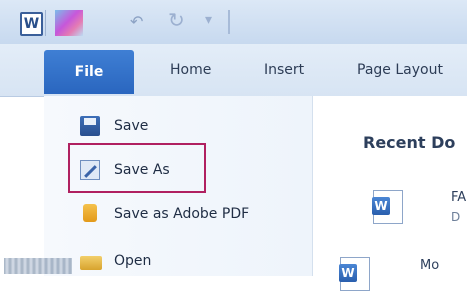  Describe the element at coordinates (210, 21) in the screenshot. I see `customize-toolbar-icon: ▾` at that location.